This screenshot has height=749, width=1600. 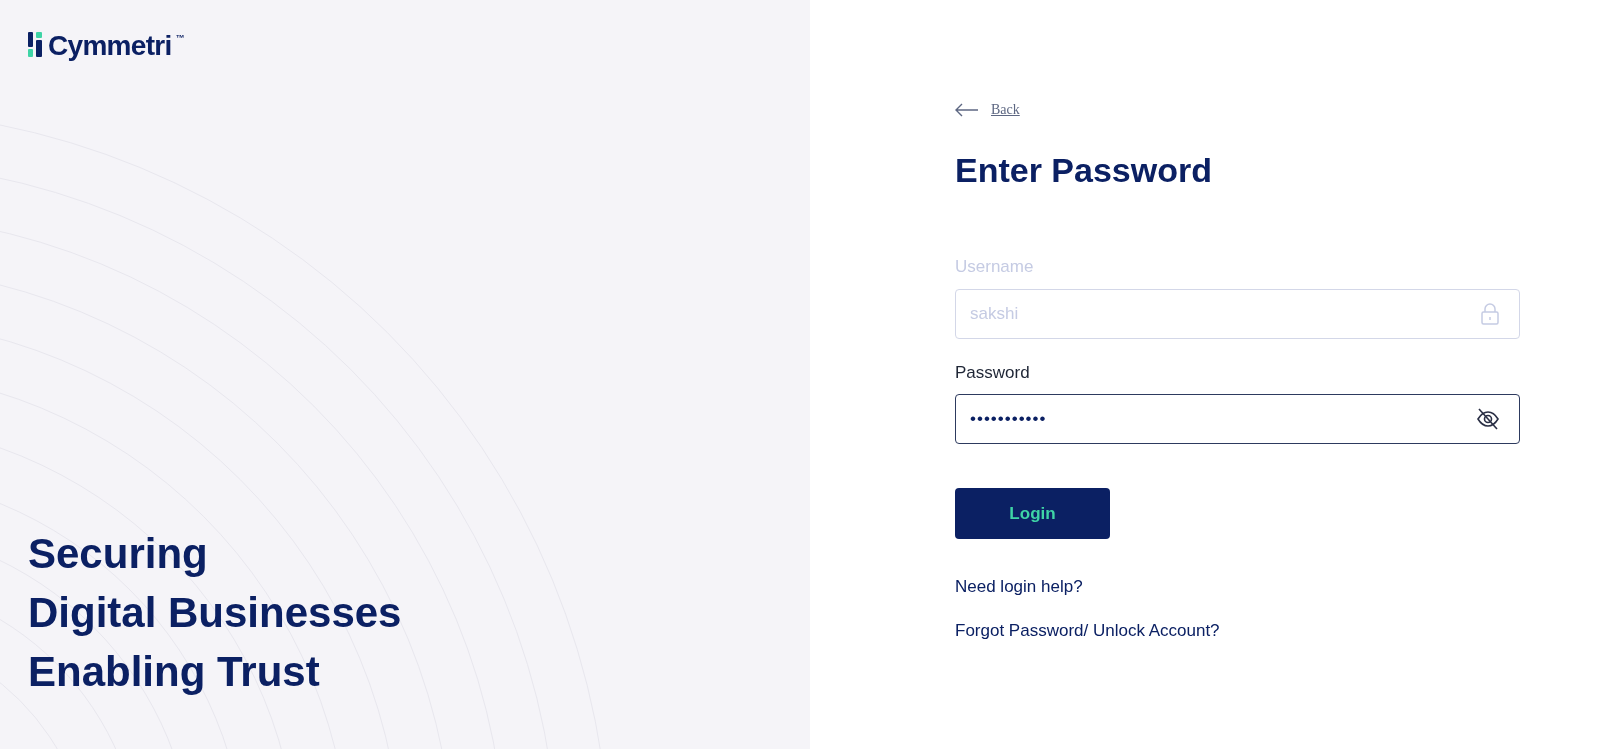 What do you see at coordinates (987, 110) in the screenshot?
I see `back-link: Back` at bounding box center [987, 110].